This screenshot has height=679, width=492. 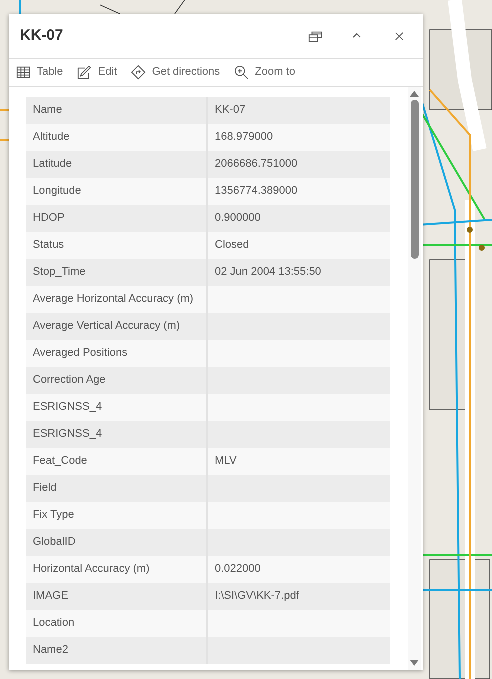 I want to click on field-value-cell-text: 1356774.389000, so click(x=256, y=192).